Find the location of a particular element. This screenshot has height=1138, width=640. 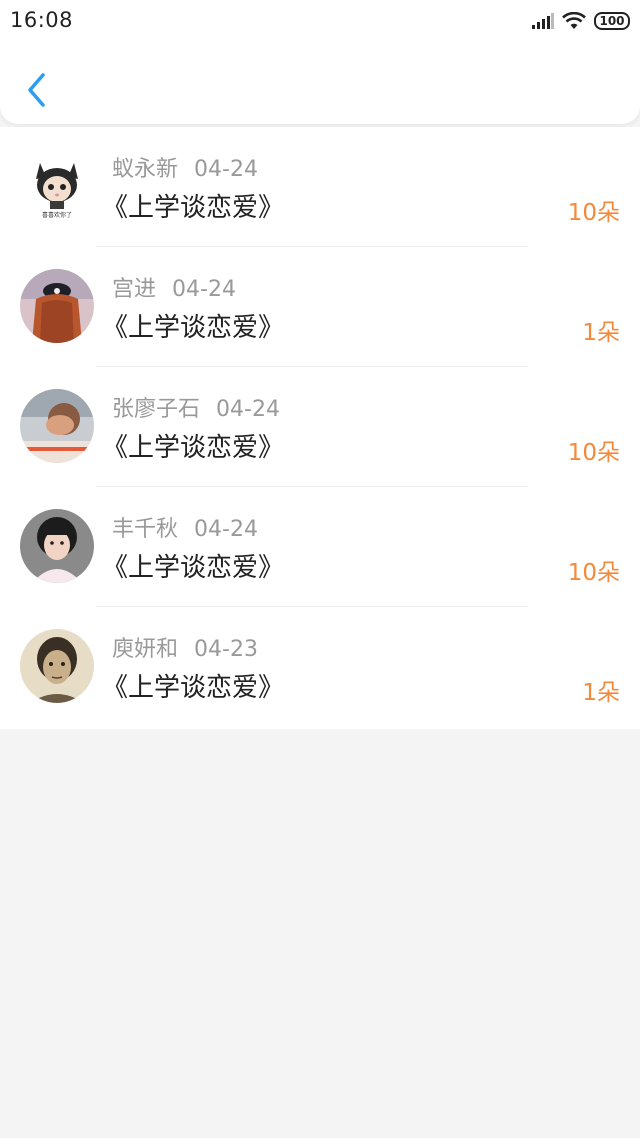

status-icons: 100 is located at coordinates (581, 21).